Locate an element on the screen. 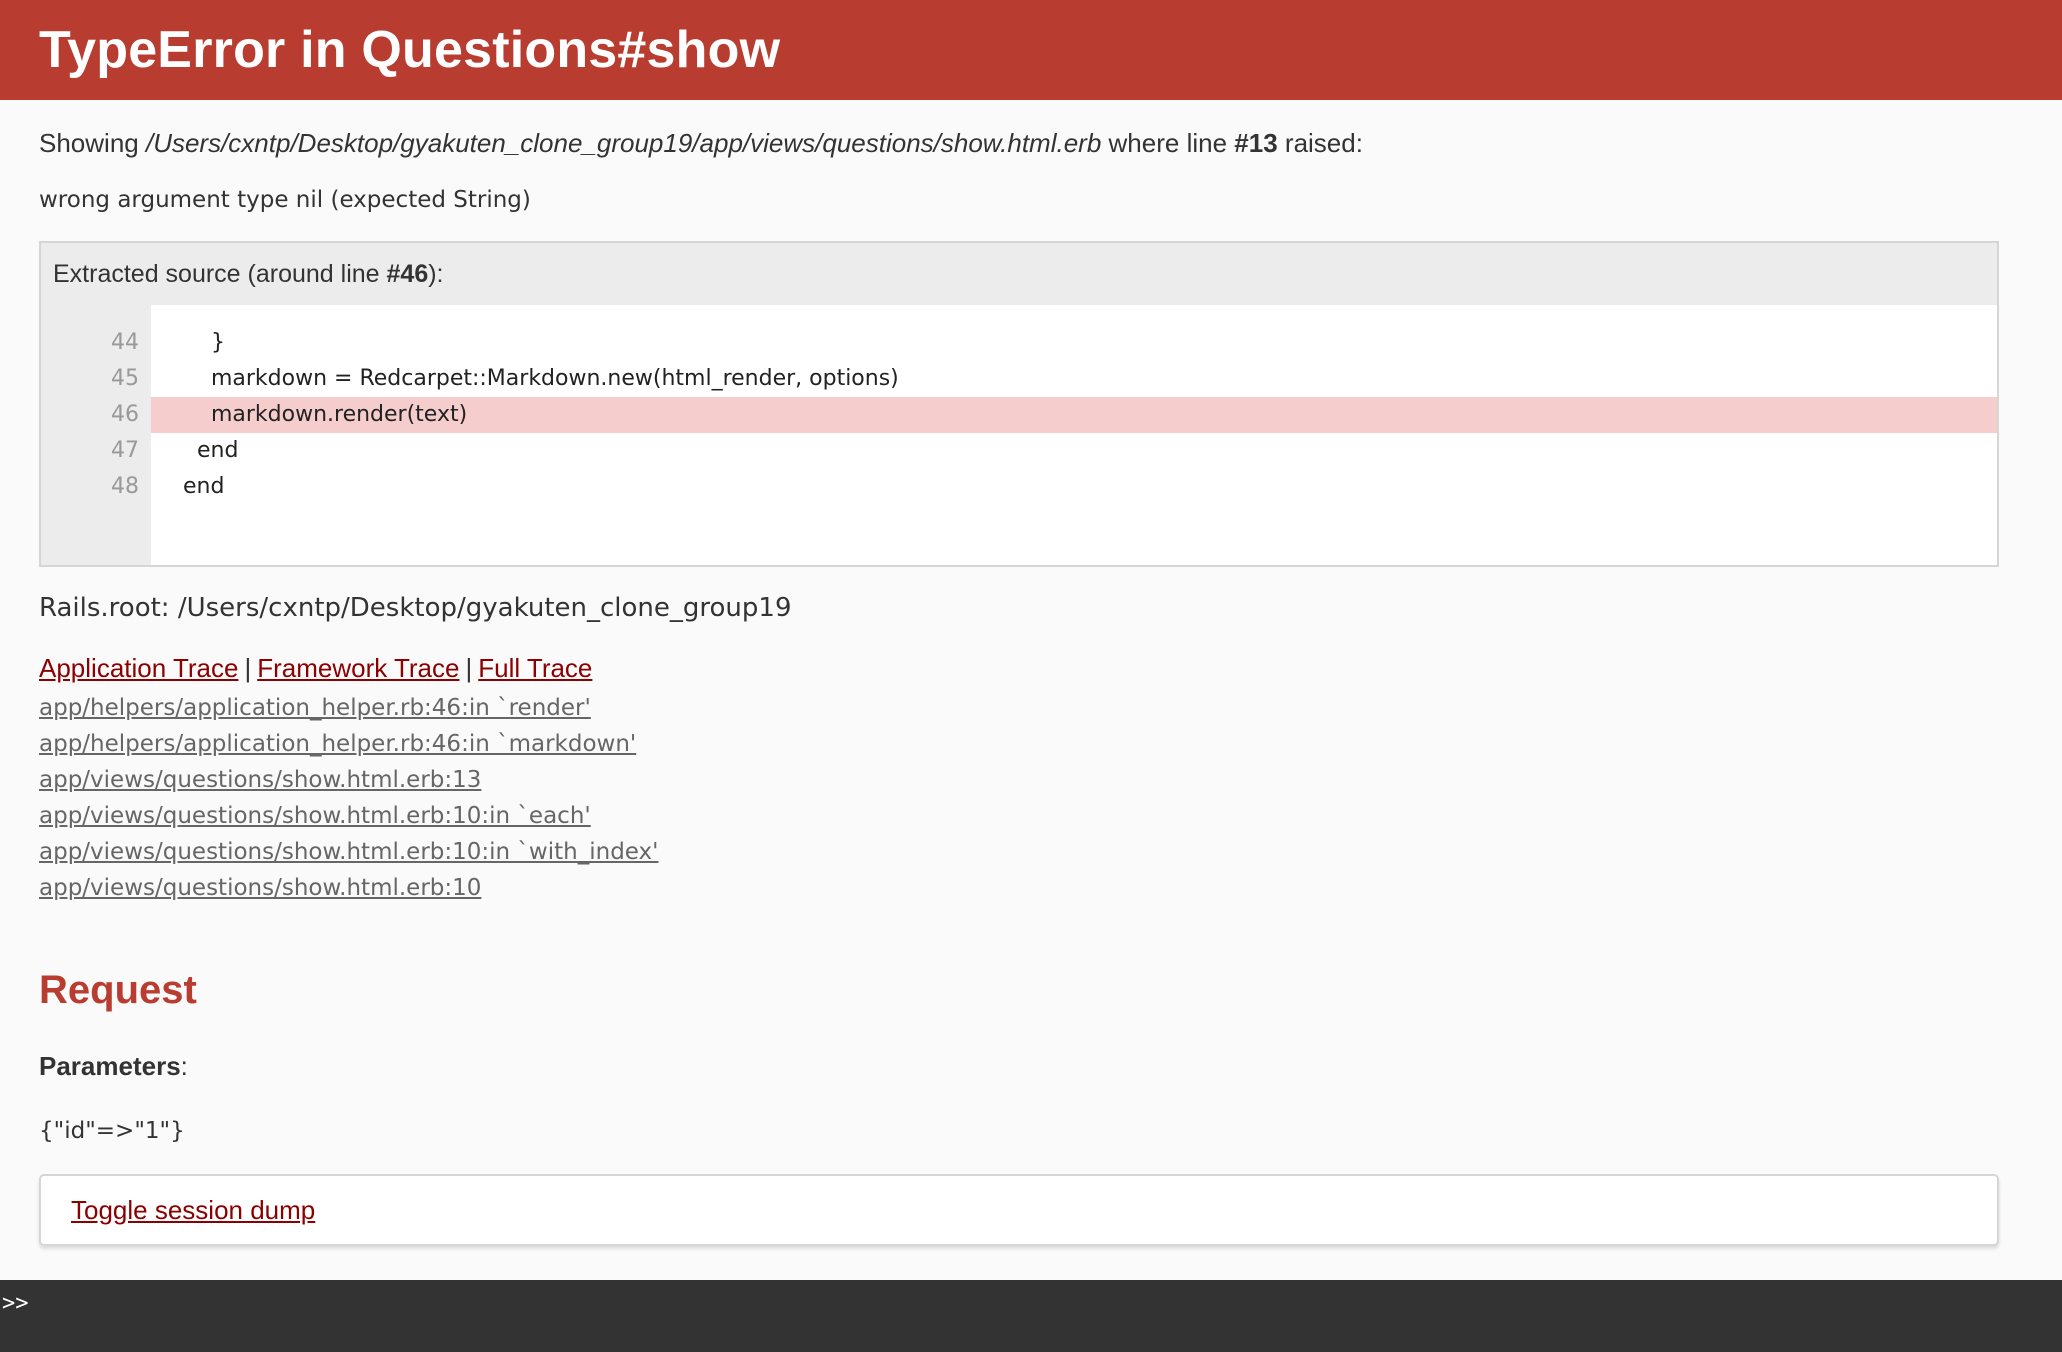 The image size is (2062, 1352). console-input is located at coordinates (980, 1303).